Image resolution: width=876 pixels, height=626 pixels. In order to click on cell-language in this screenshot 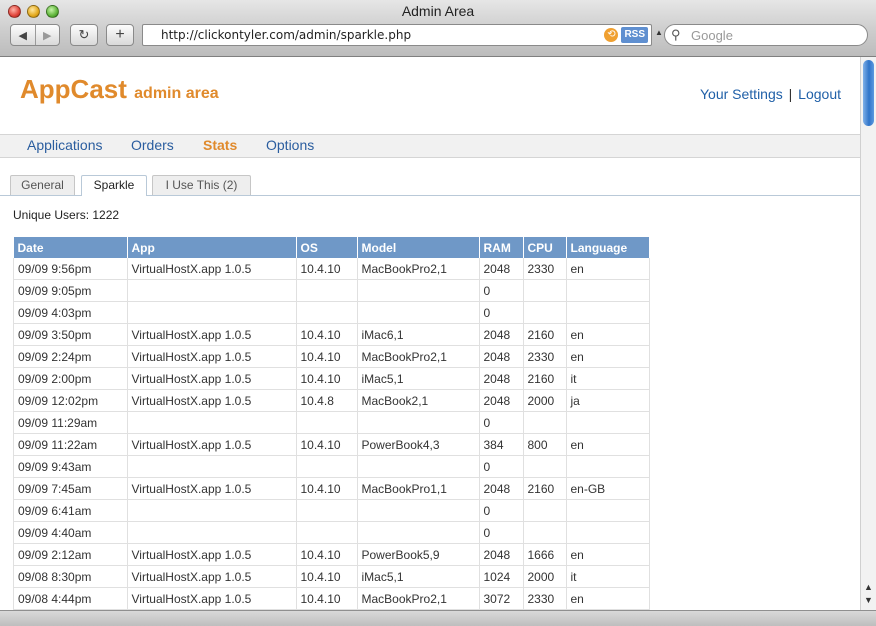, I will do `click(608, 466)`.